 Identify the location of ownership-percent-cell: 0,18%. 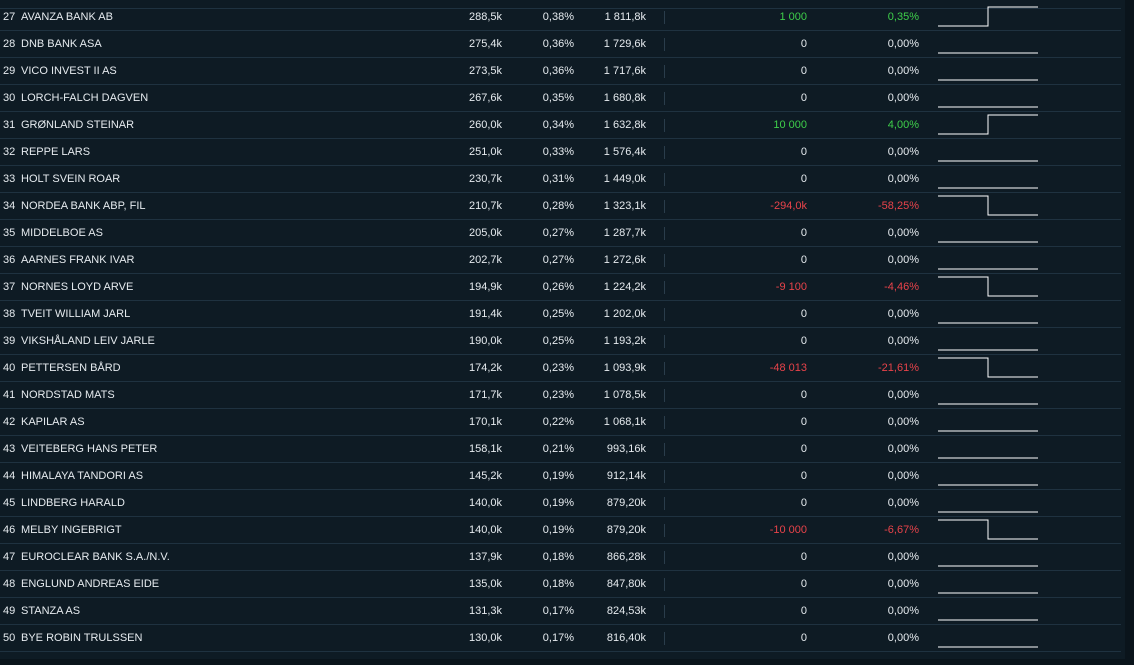
(558, 557).